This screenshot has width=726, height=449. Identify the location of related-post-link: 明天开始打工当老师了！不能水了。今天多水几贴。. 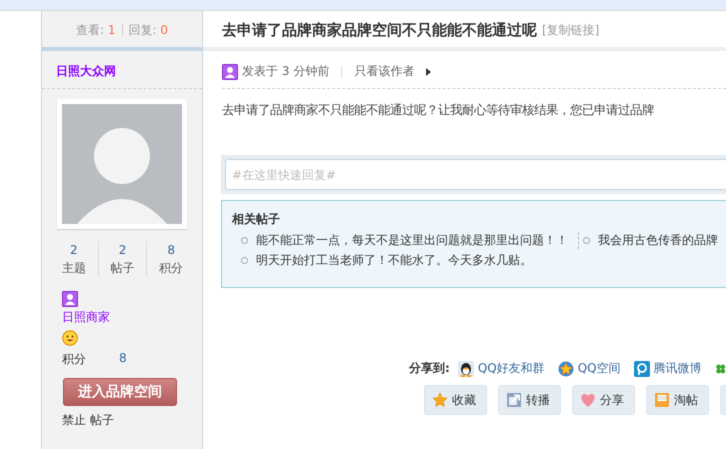
(479, 260).